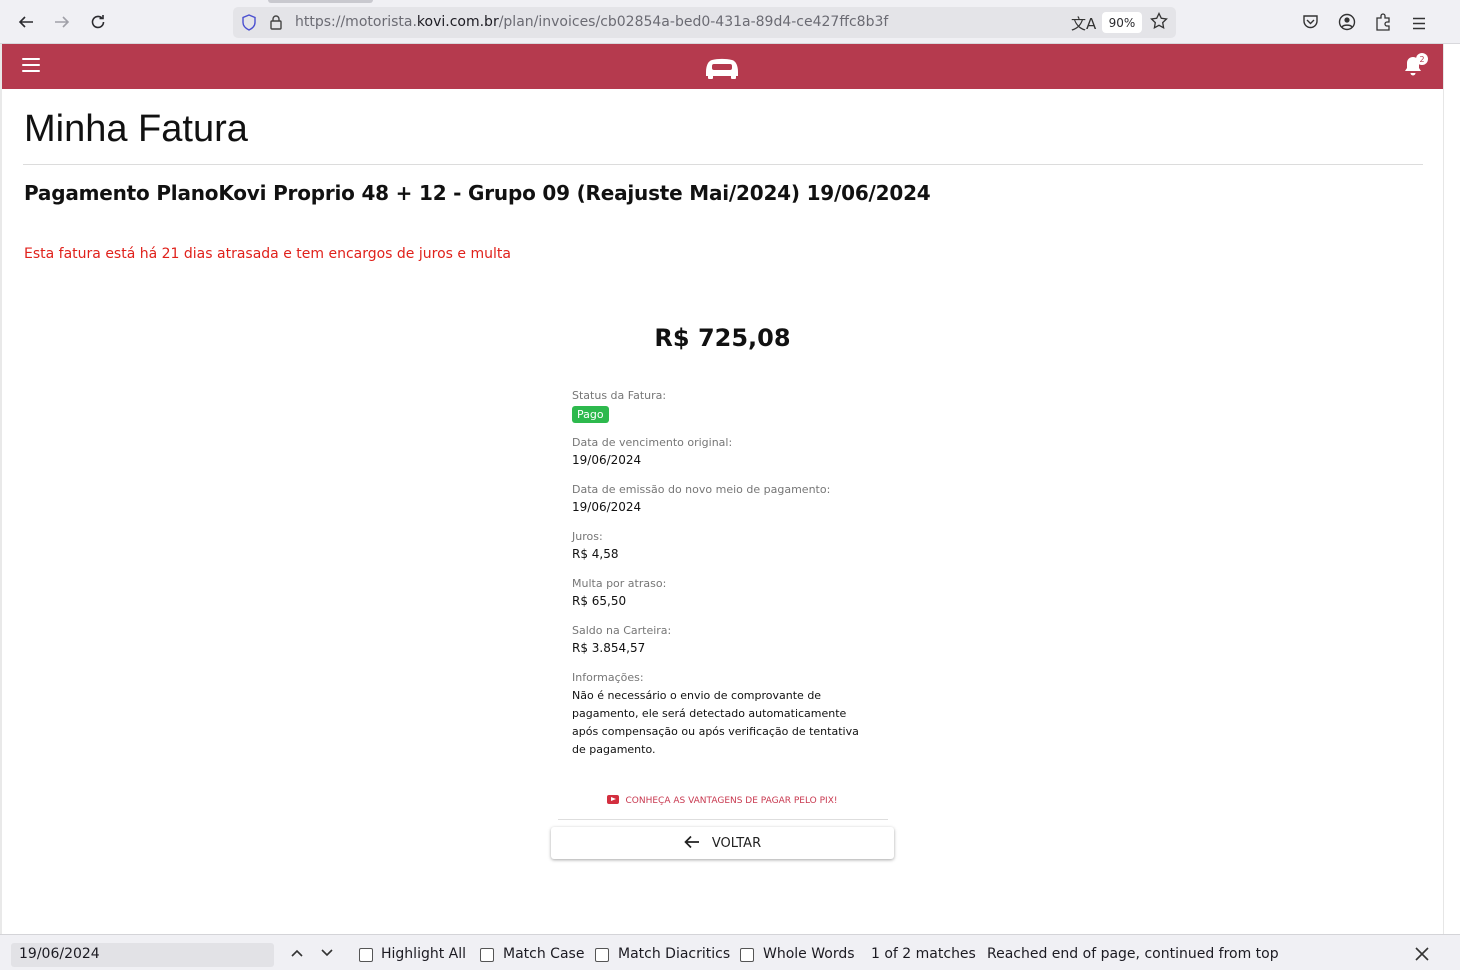 This screenshot has width=1460, height=970. I want to click on interest-label: Juros:, so click(587, 536).